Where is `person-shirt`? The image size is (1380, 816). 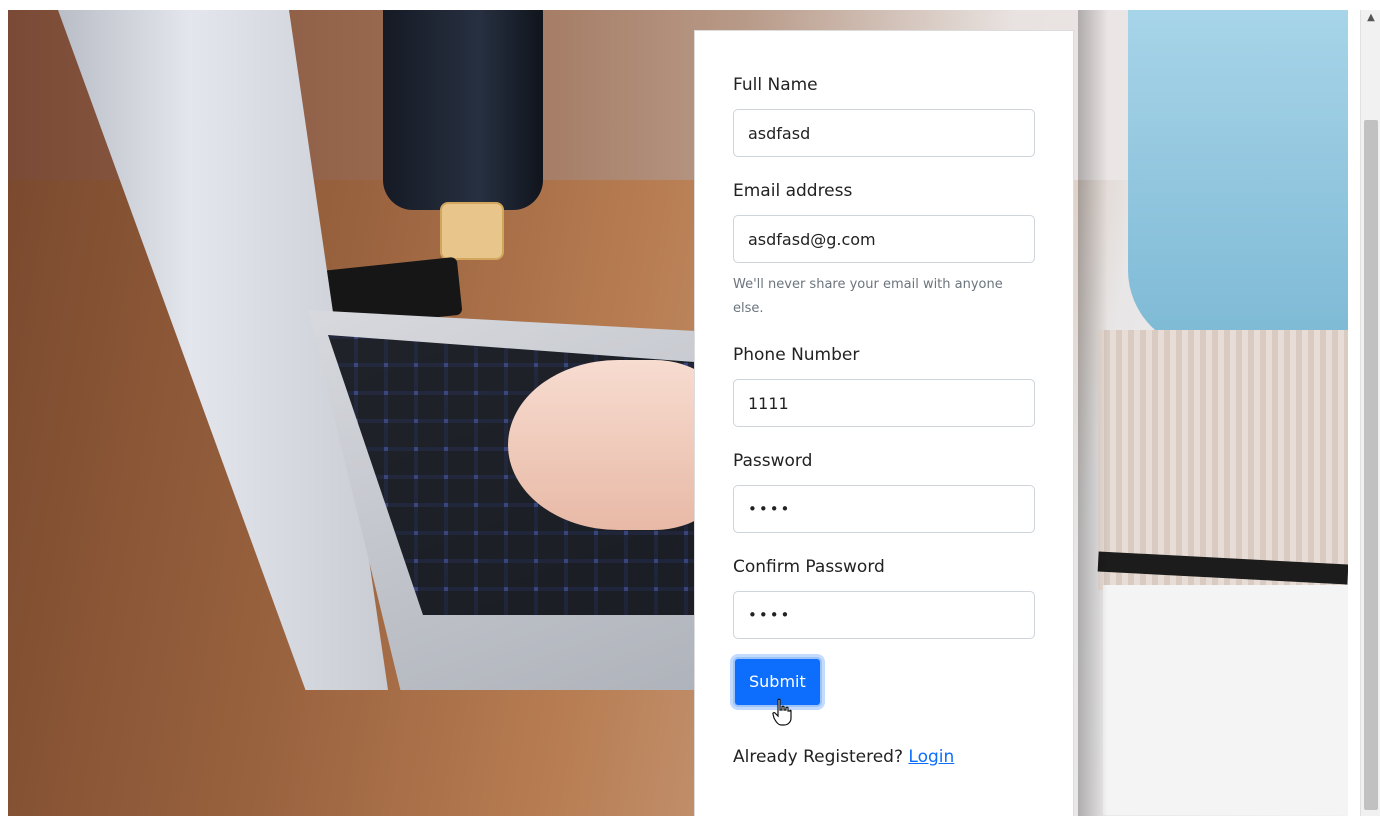 person-shirt is located at coordinates (1238, 180).